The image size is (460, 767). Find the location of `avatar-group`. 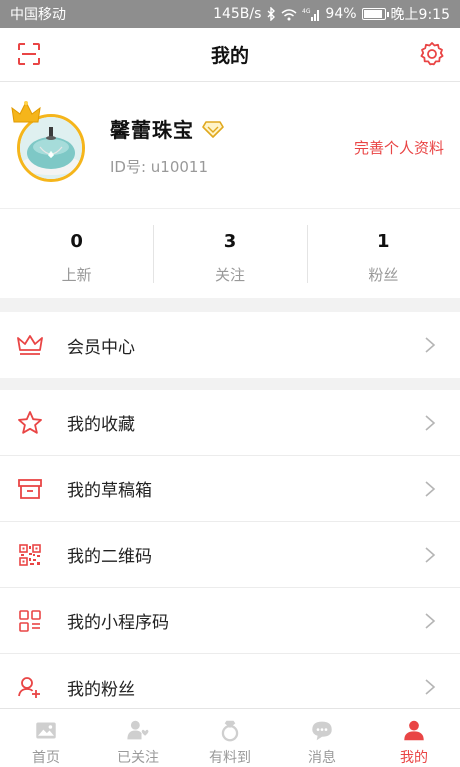

avatar-group is located at coordinates (48, 142).